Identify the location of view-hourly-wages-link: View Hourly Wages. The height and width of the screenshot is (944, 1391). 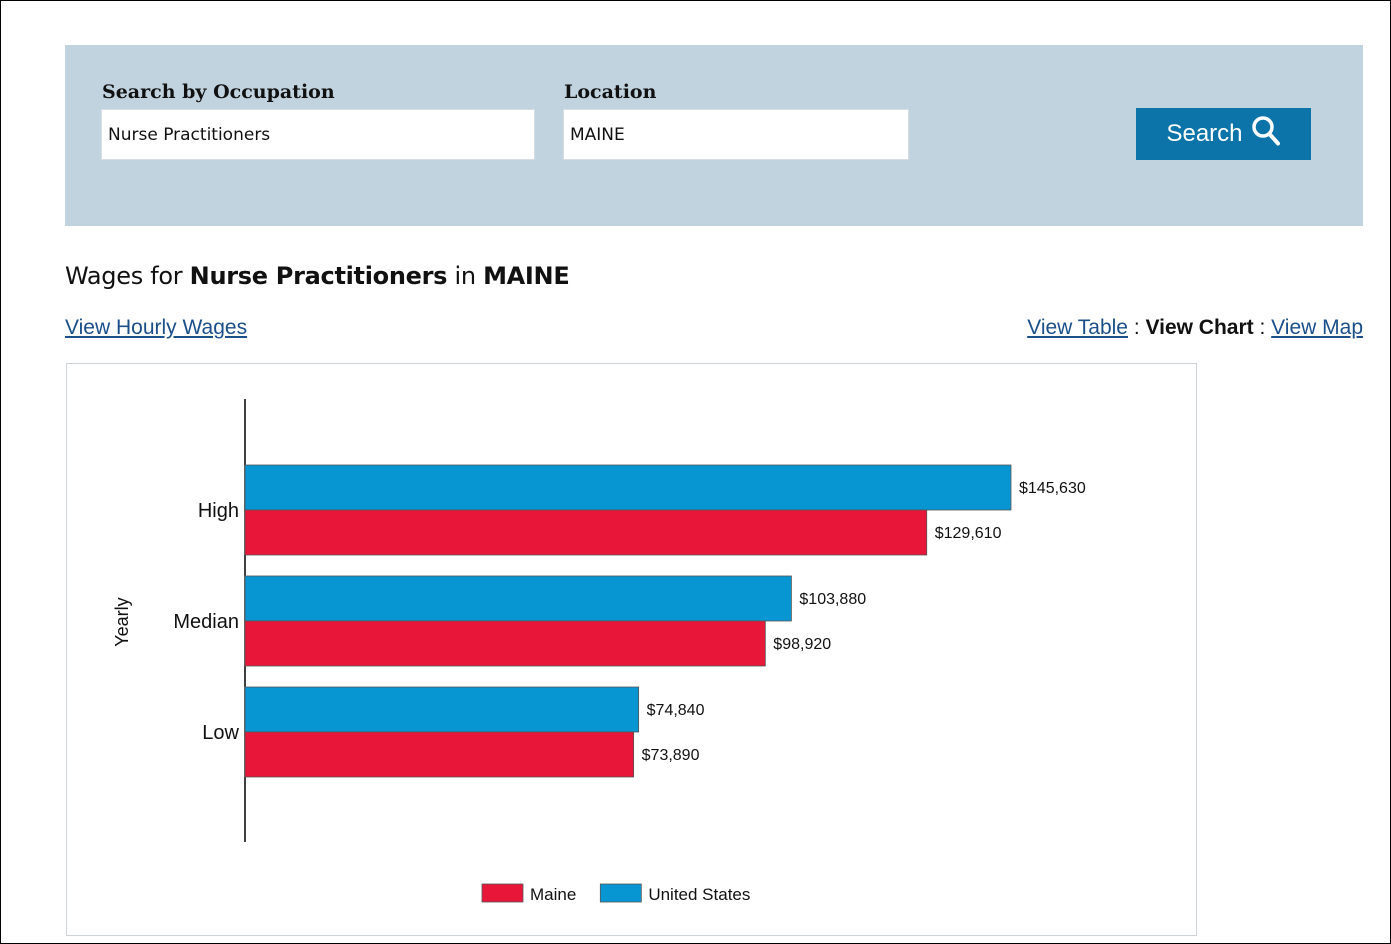
(156, 328).